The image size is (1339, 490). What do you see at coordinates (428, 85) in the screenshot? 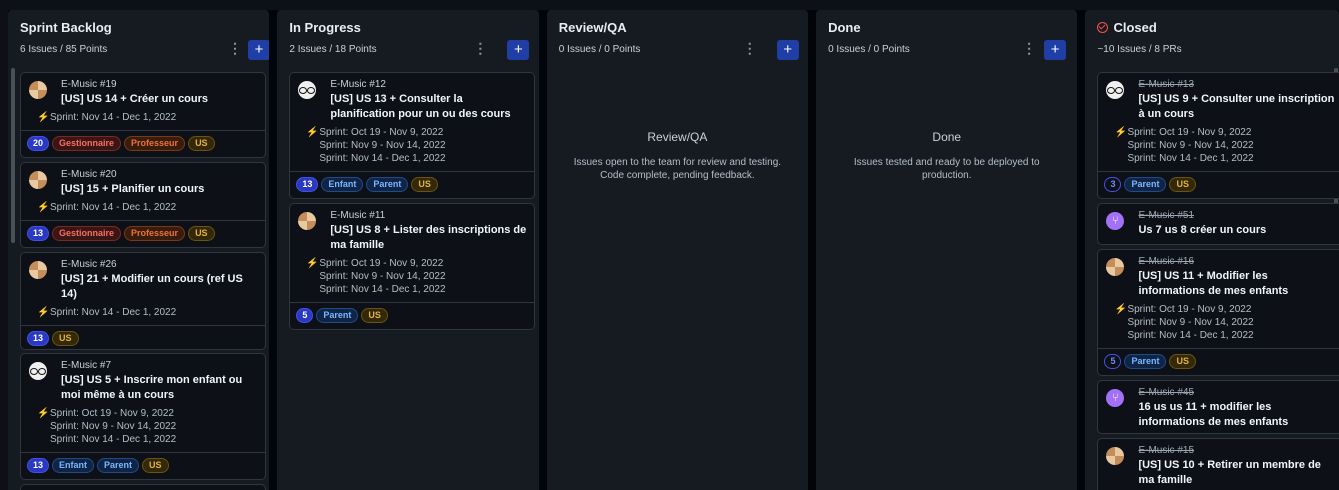
I see `issue-repo: E-Music #12` at bounding box center [428, 85].